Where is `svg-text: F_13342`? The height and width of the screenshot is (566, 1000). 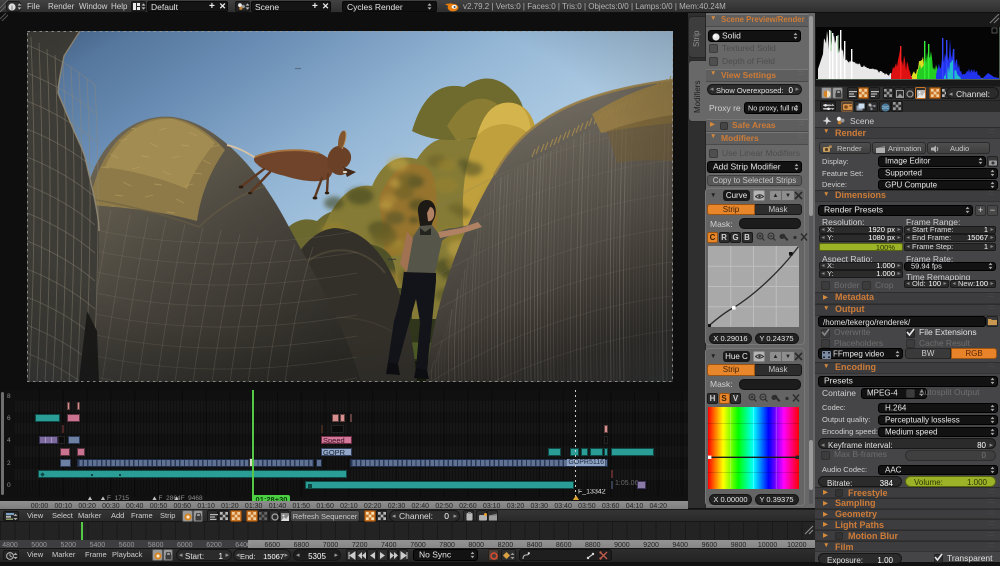 svg-text: F_13342 is located at coordinates (592, 492).